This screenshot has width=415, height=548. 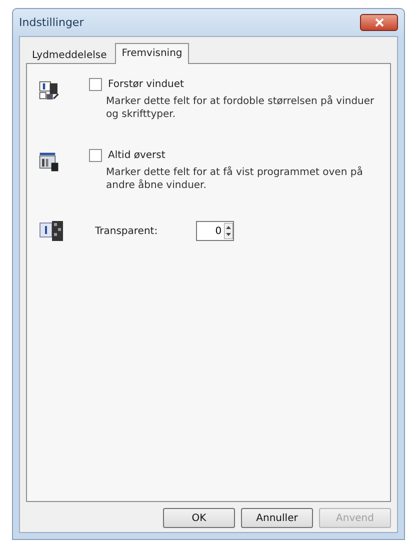 What do you see at coordinates (277, 518) in the screenshot?
I see `dialog-button: Annuller` at bounding box center [277, 518].